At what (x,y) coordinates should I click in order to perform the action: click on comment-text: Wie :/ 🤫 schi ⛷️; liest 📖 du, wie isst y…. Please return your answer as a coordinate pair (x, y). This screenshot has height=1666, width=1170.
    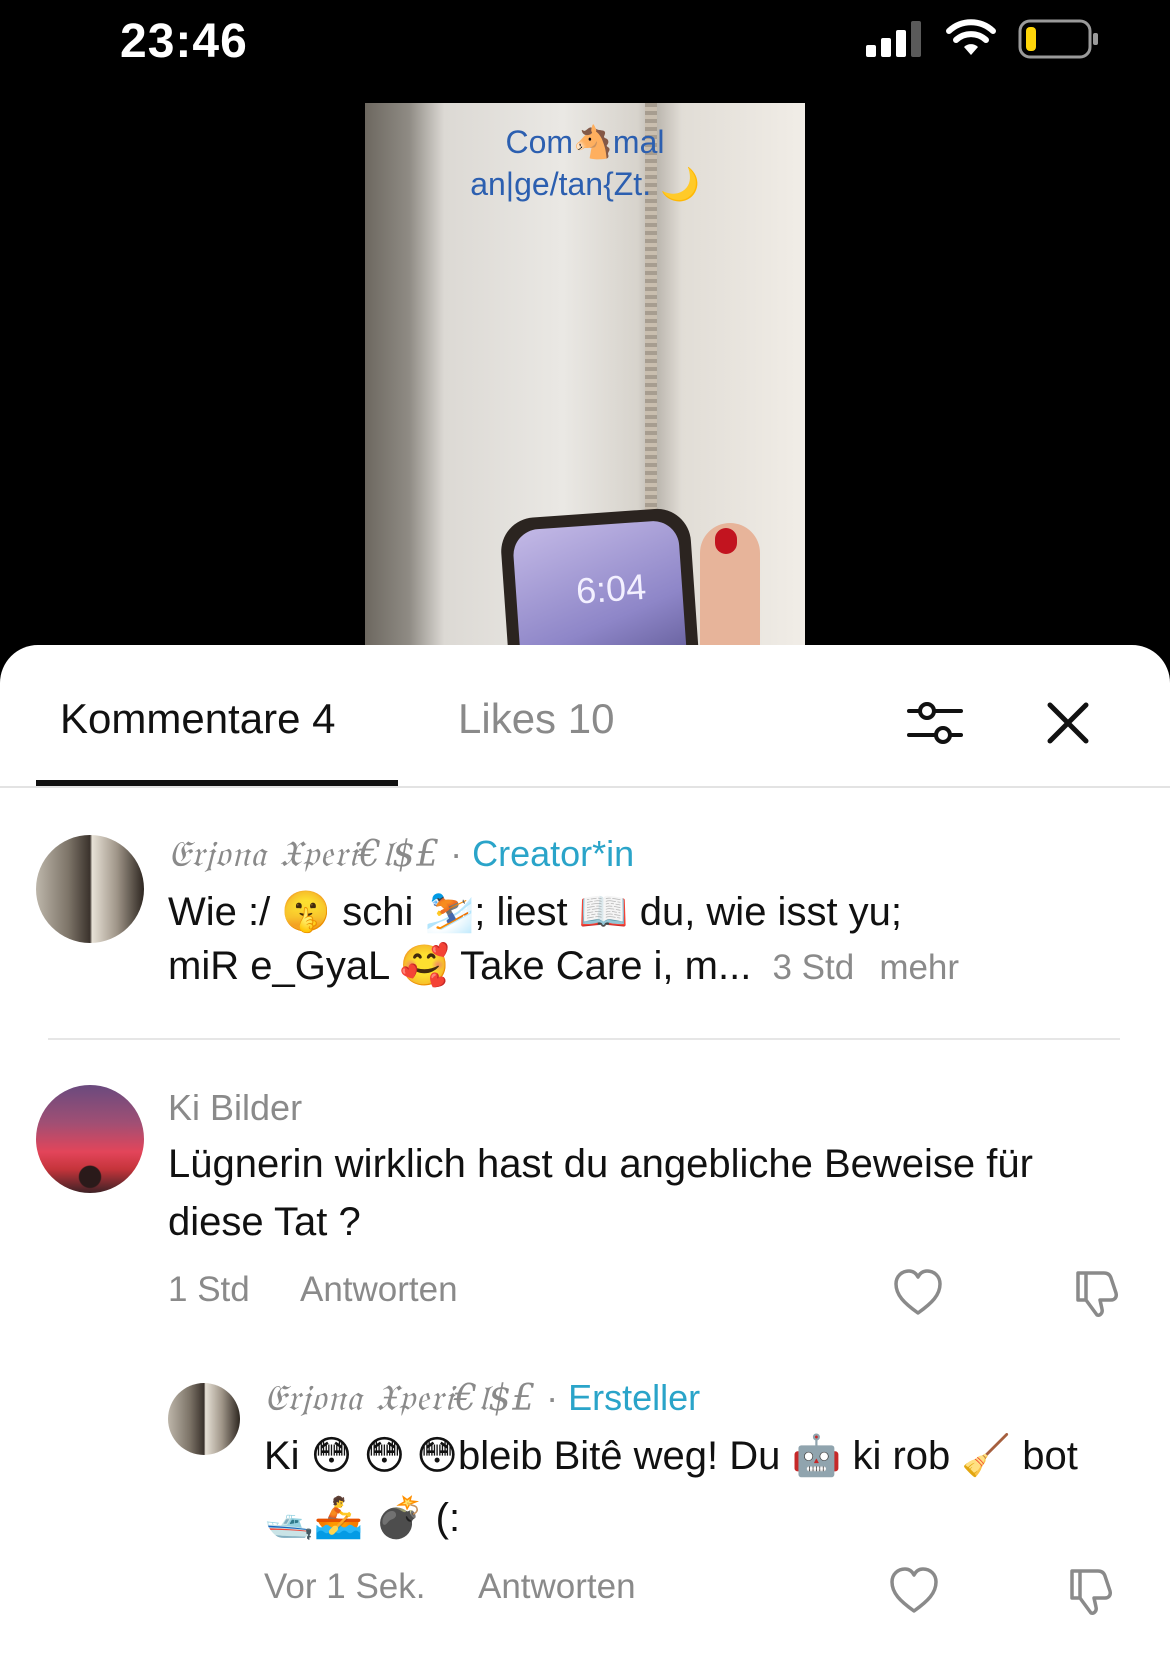
    Looking at the image, I should click on (648, 940).